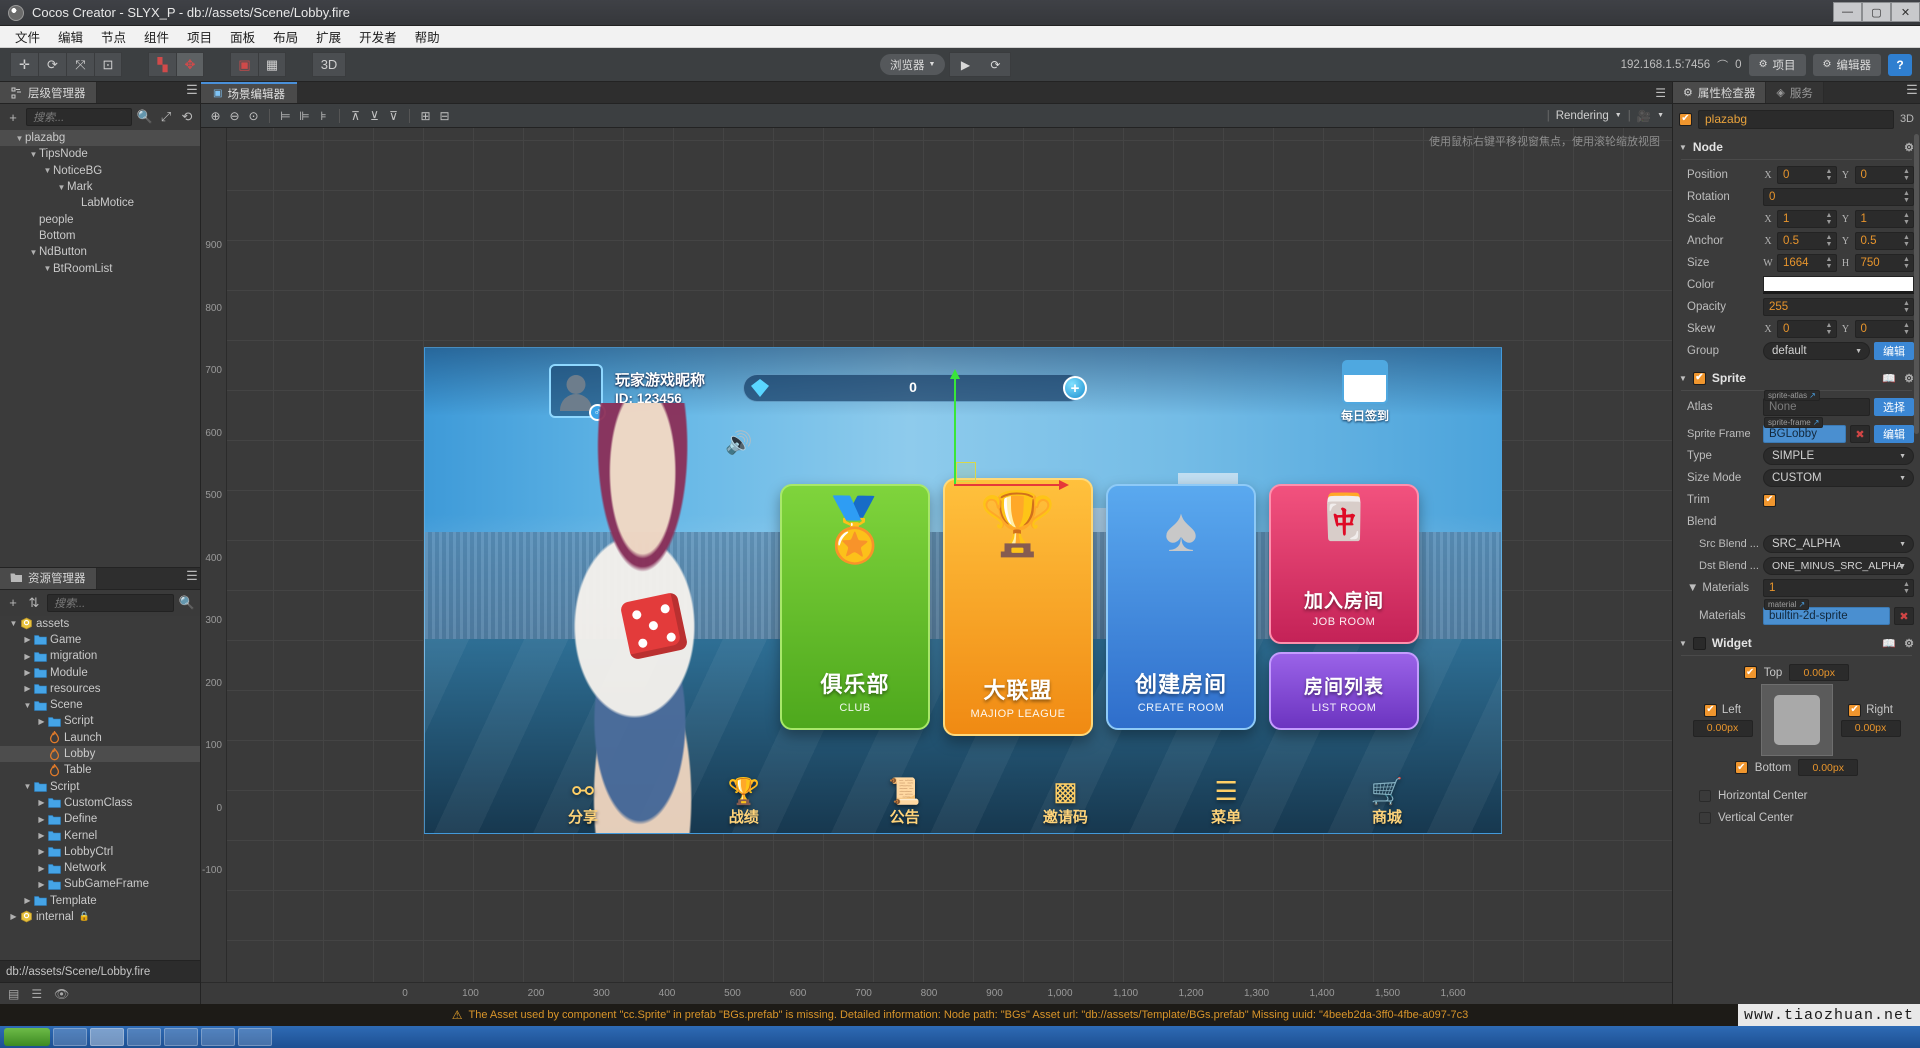 The height and width of the screenshot is (1048, 1920). What do you see at coordinates (100, 738) in the screenshot?
I see `asset-item-launch: ▶ Launch` at bounding box center [100, 738].